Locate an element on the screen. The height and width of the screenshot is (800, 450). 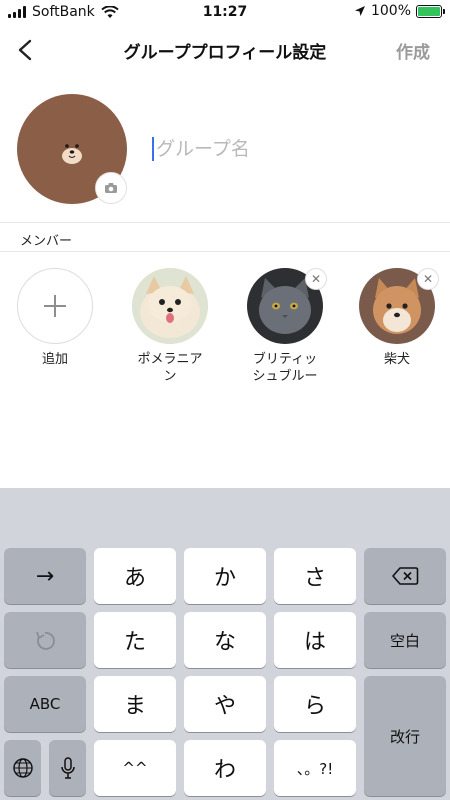
globe-icon is located at coordinates (22, 768).